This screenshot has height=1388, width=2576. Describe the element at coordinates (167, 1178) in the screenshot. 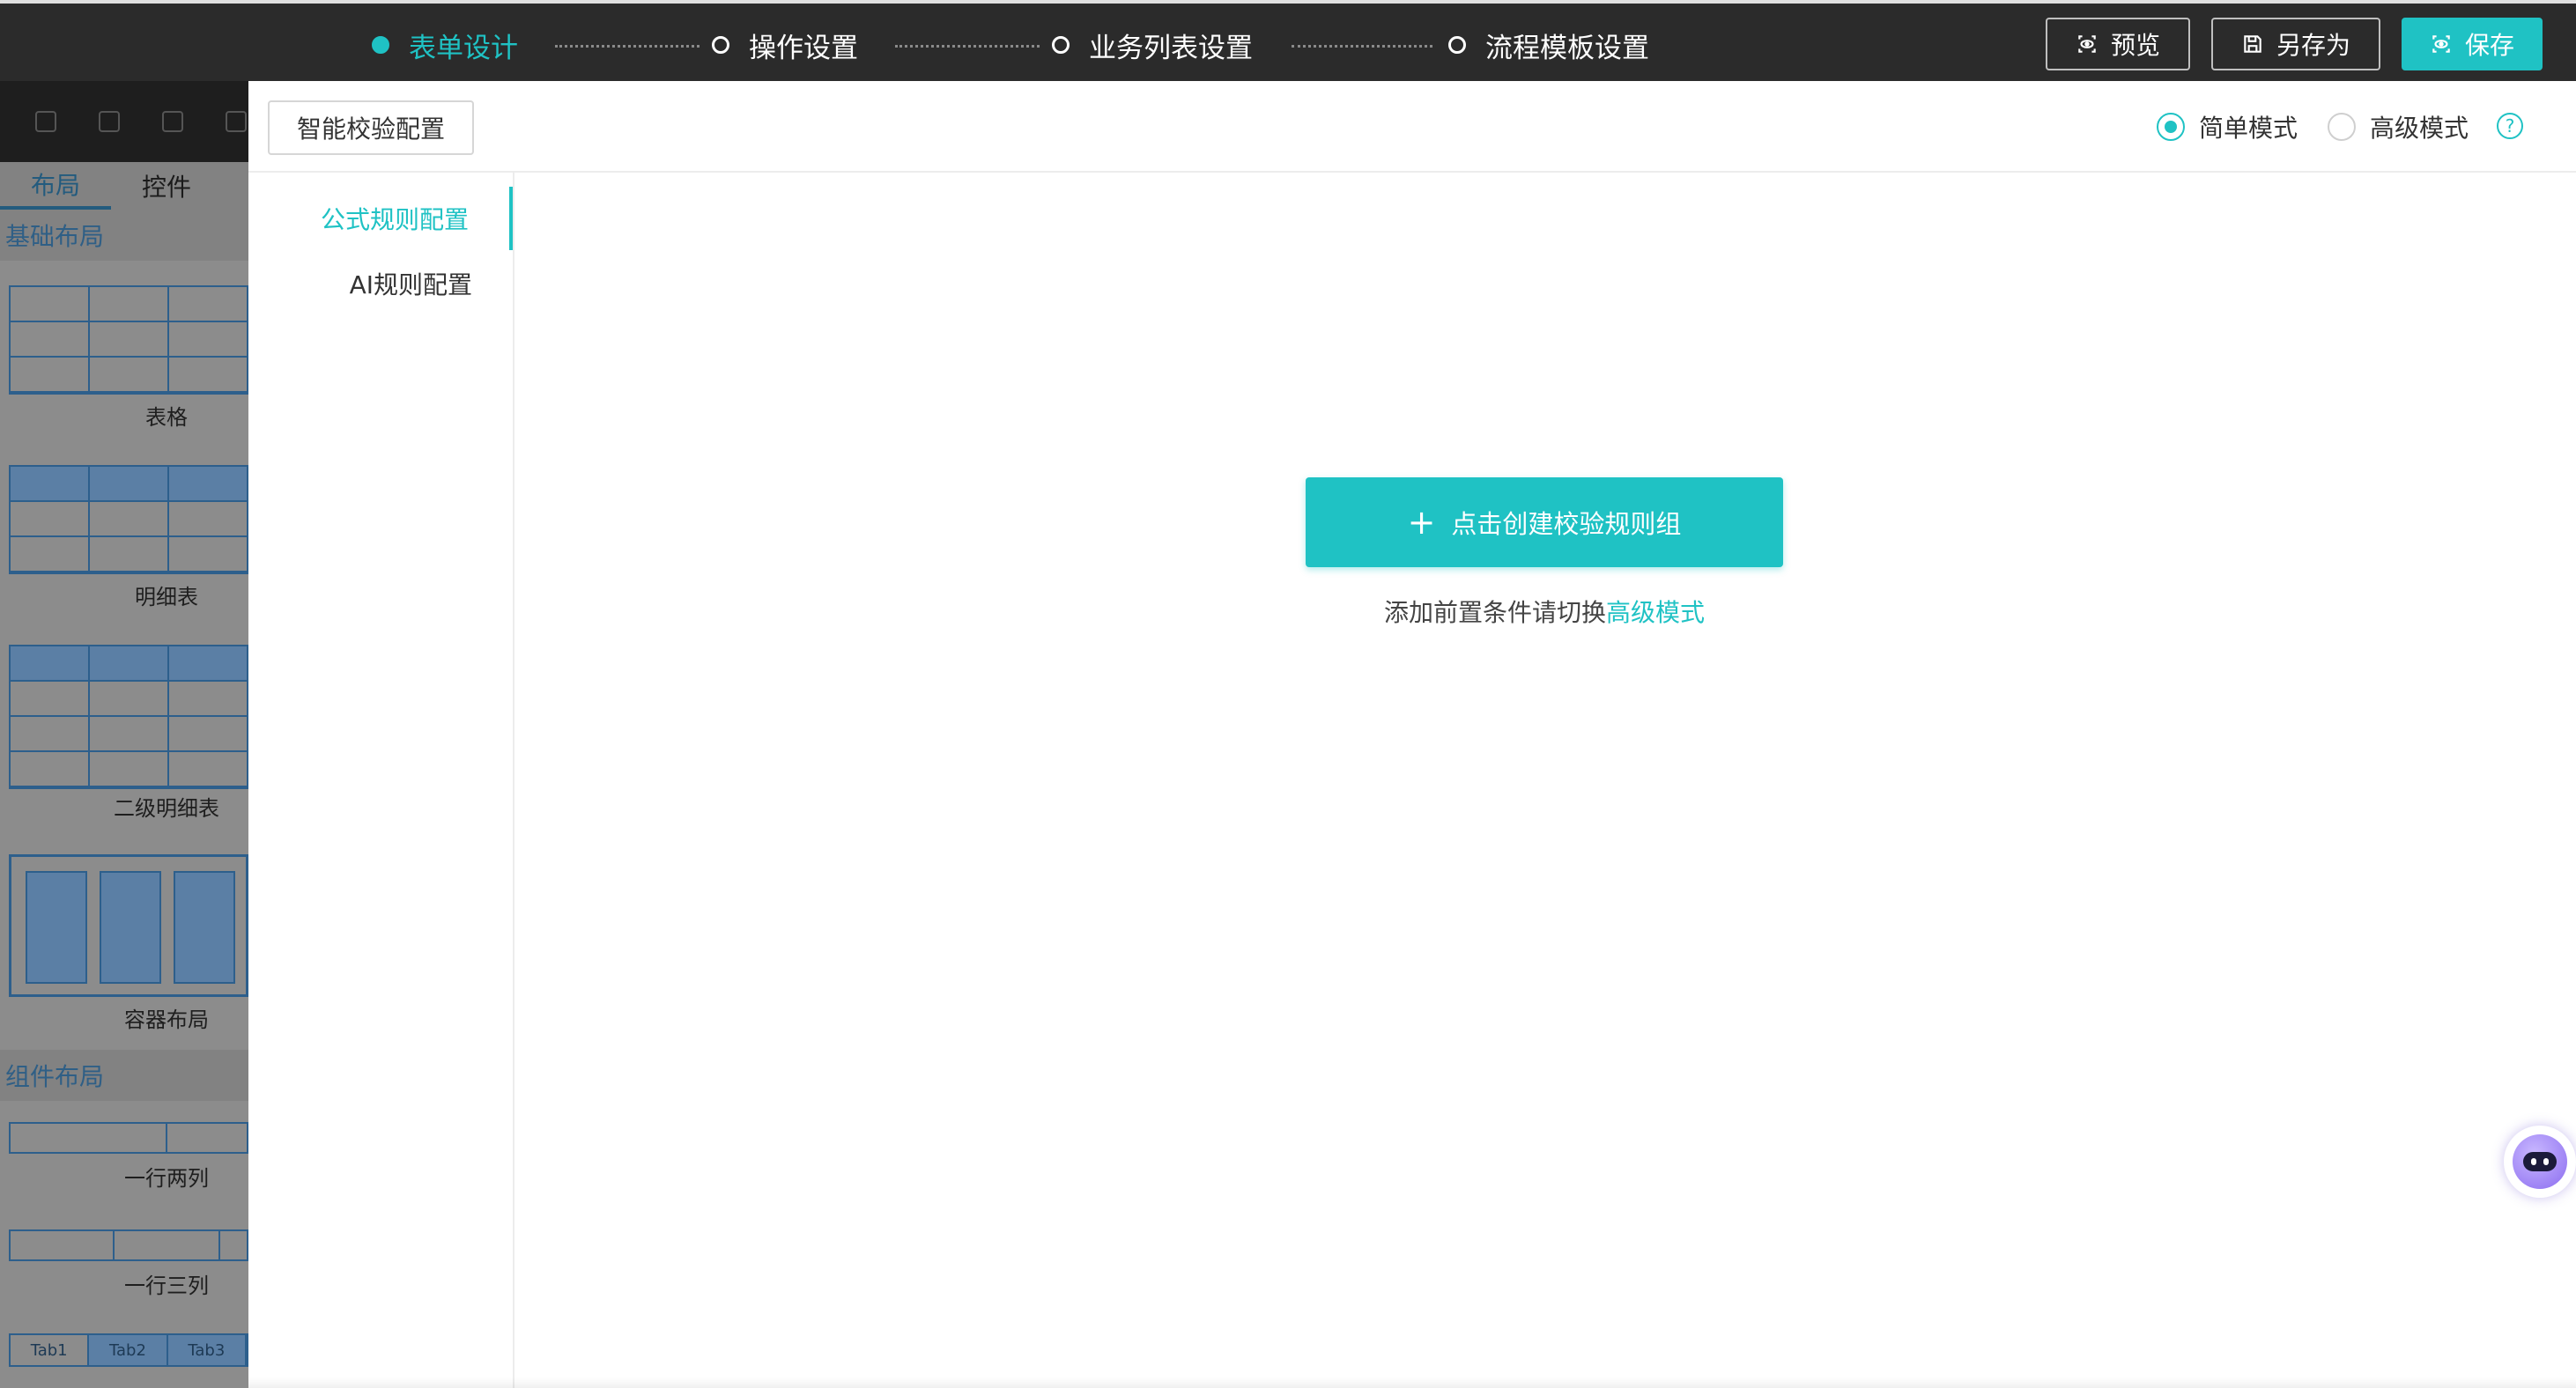

I see `widget-two-columns-label: 一行两列` at that location.